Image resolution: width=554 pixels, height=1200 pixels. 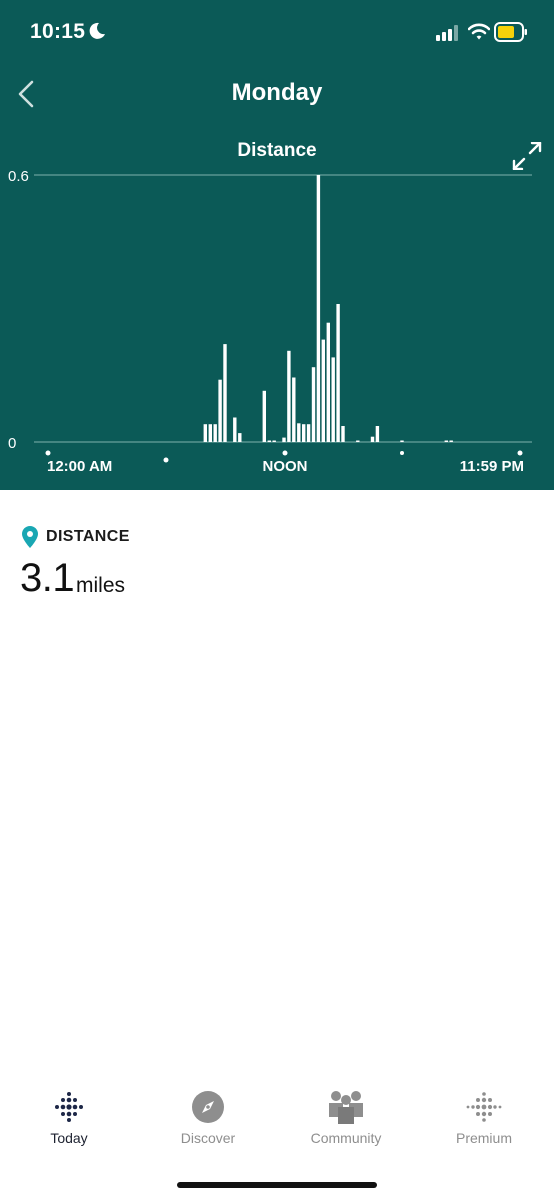 I want to click on metric-label: DISTANCE, so click(x=88, y=536).